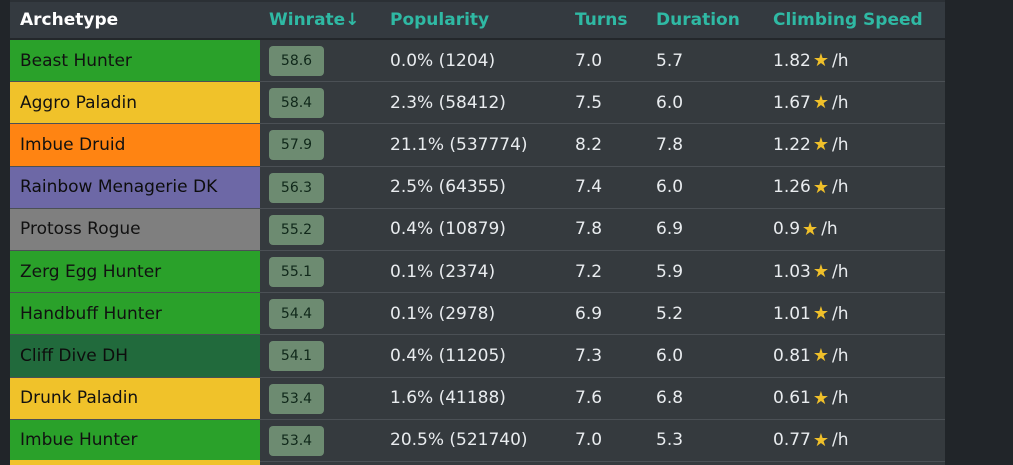 The image size is (1013, 465). I want to click on climbing-speed-cell: 1.67 ★/h, so click(811, 102).